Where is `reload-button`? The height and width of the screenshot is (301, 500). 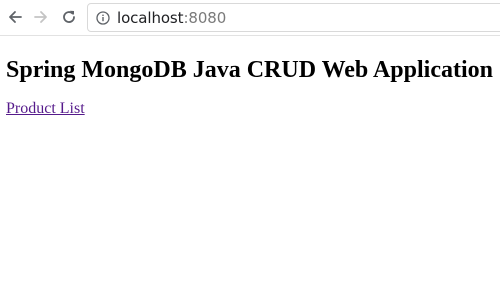 reload-button is located at coordinates (69, 17).